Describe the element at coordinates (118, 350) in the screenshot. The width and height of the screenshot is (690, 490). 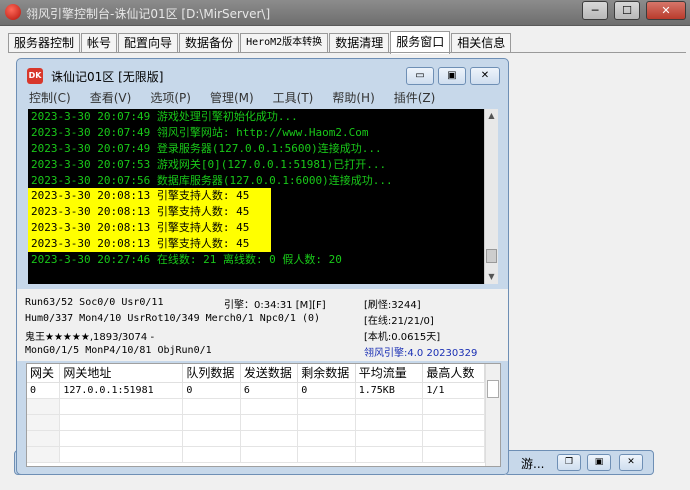
I see `mongen-stats: MonG0/1/5 MonP4/10/81 ObjRun0/1` at that location.